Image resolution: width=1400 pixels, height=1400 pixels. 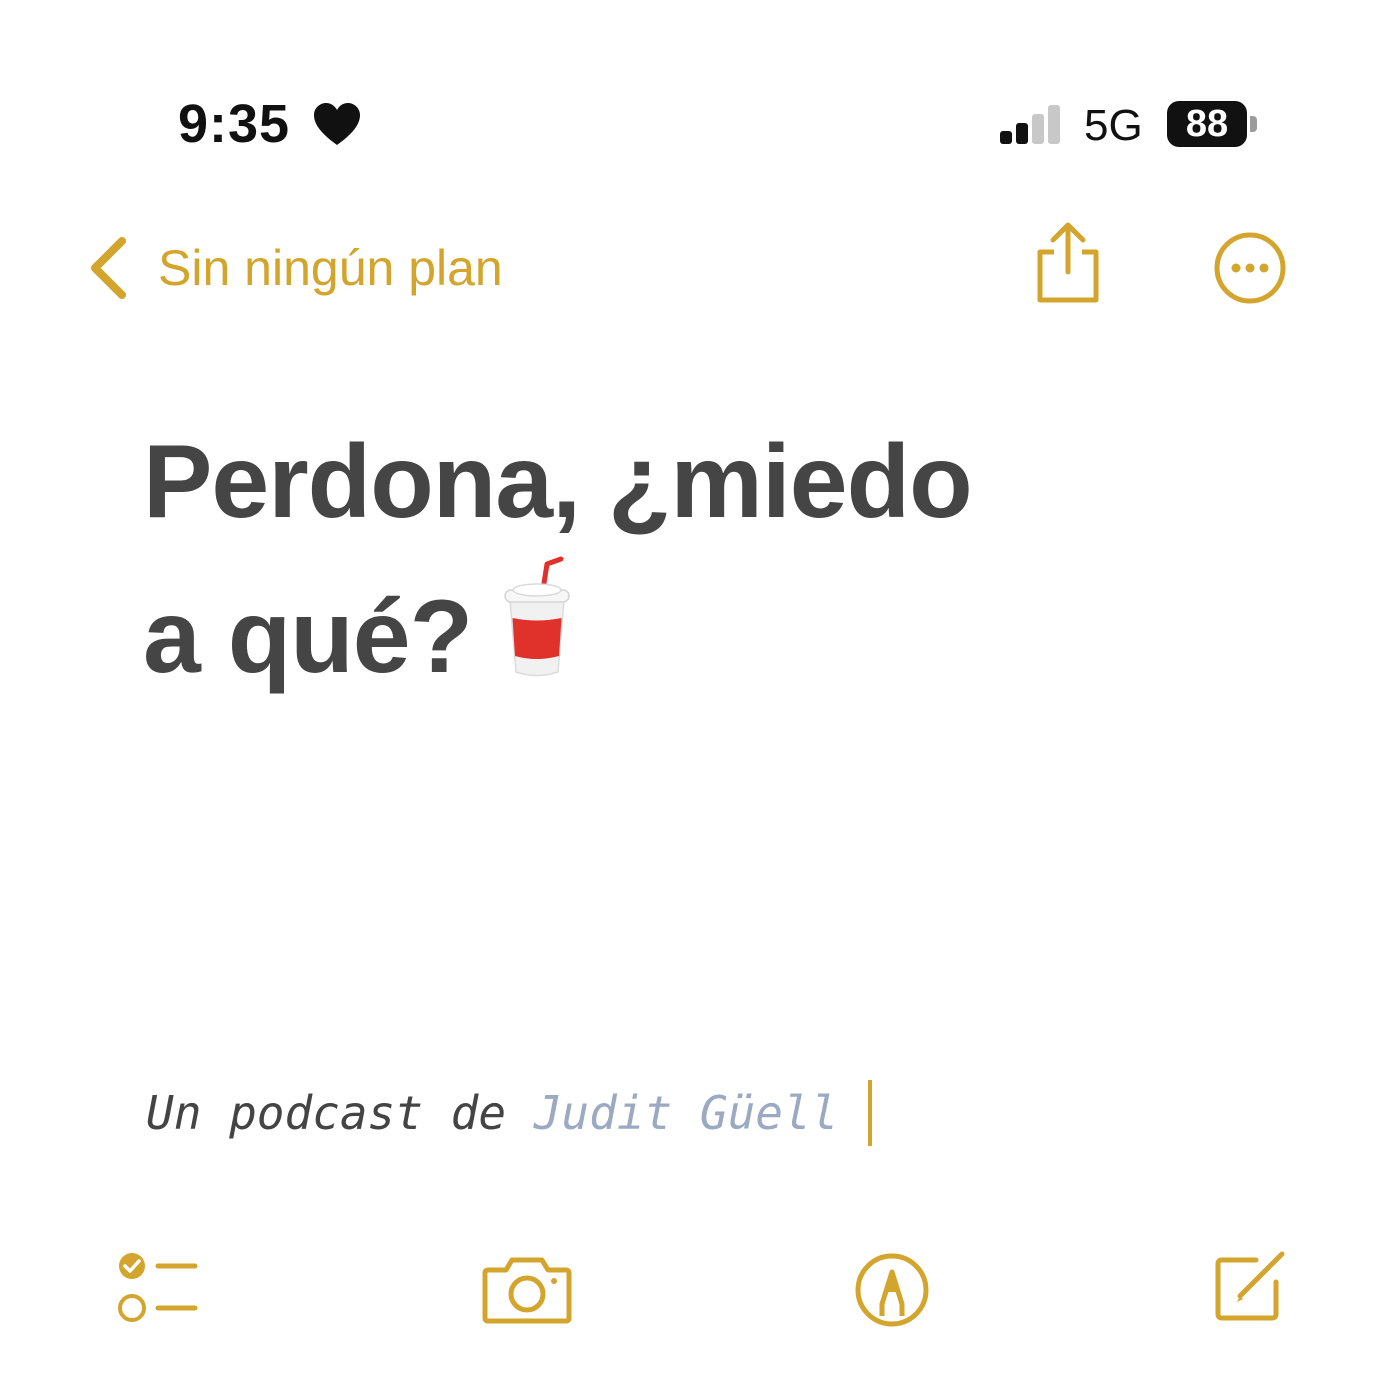 What do you see at coordinates (870, 1113) in the screenshot?
I see `text-cursor` at bounding box center [870, 1113].